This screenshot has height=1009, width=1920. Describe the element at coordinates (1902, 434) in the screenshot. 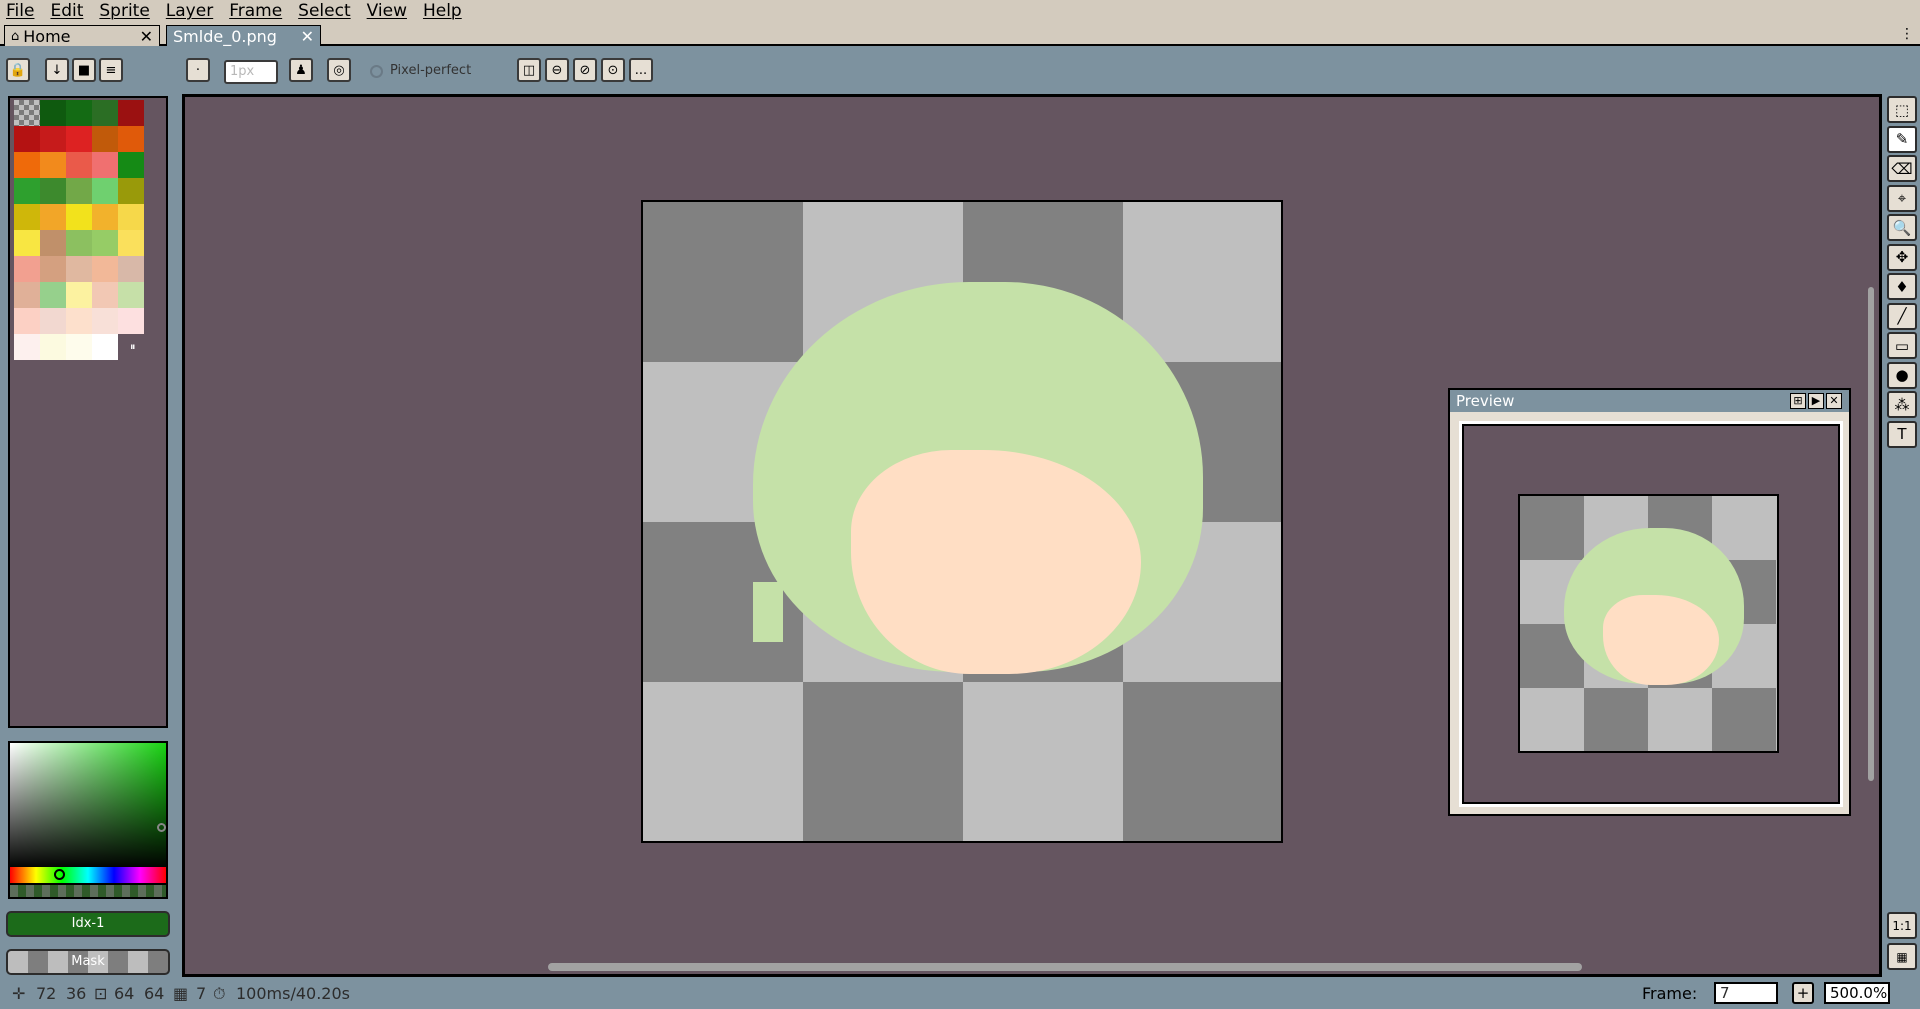

I see `text-icon: T` at that location.